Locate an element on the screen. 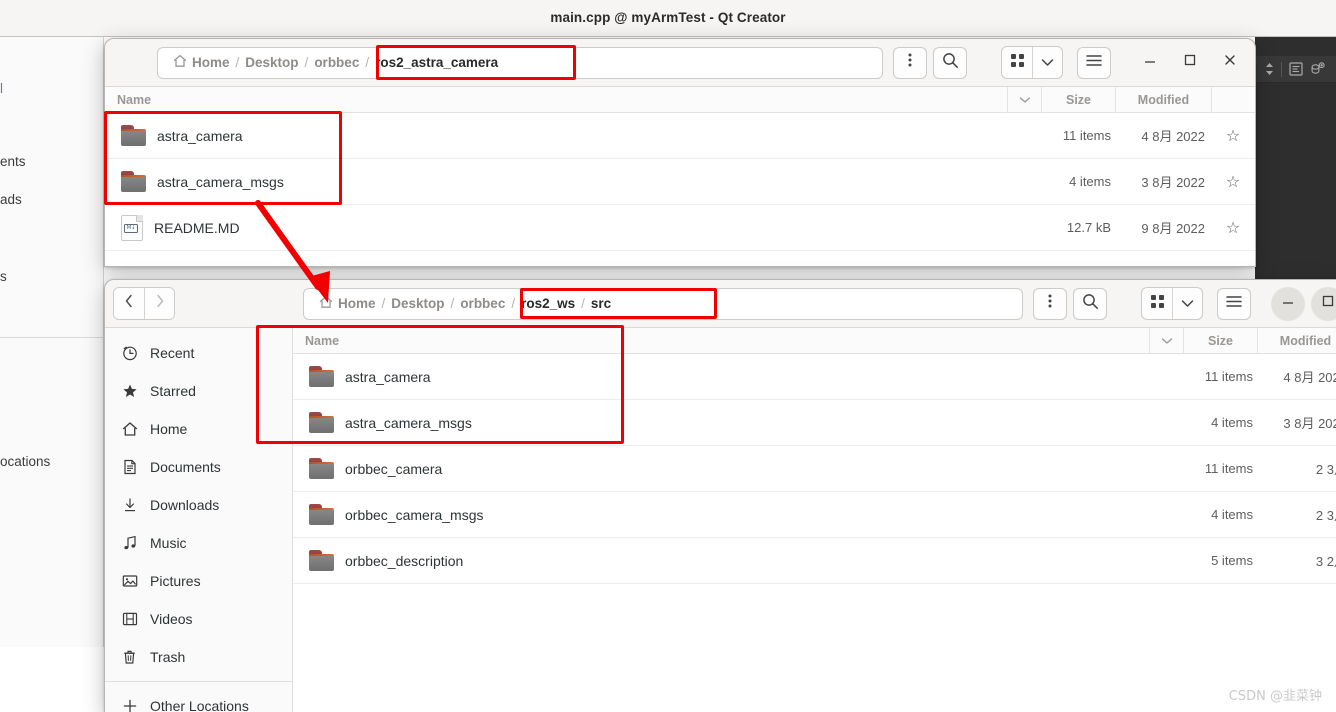 The height and width of the screenshot is (712, 1336). top-breadcrumb-home: Home is located at coordinates (201, 62).